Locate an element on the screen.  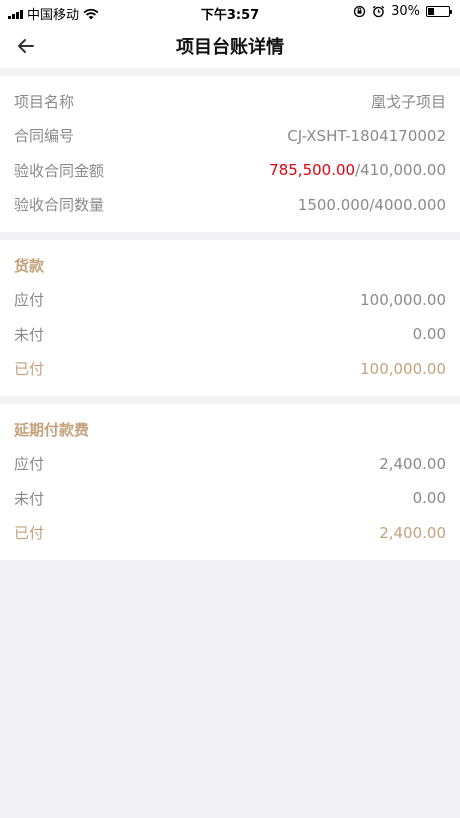
goods-paid-row: 已付 100,000.00 is located at coordinates (230, 369).